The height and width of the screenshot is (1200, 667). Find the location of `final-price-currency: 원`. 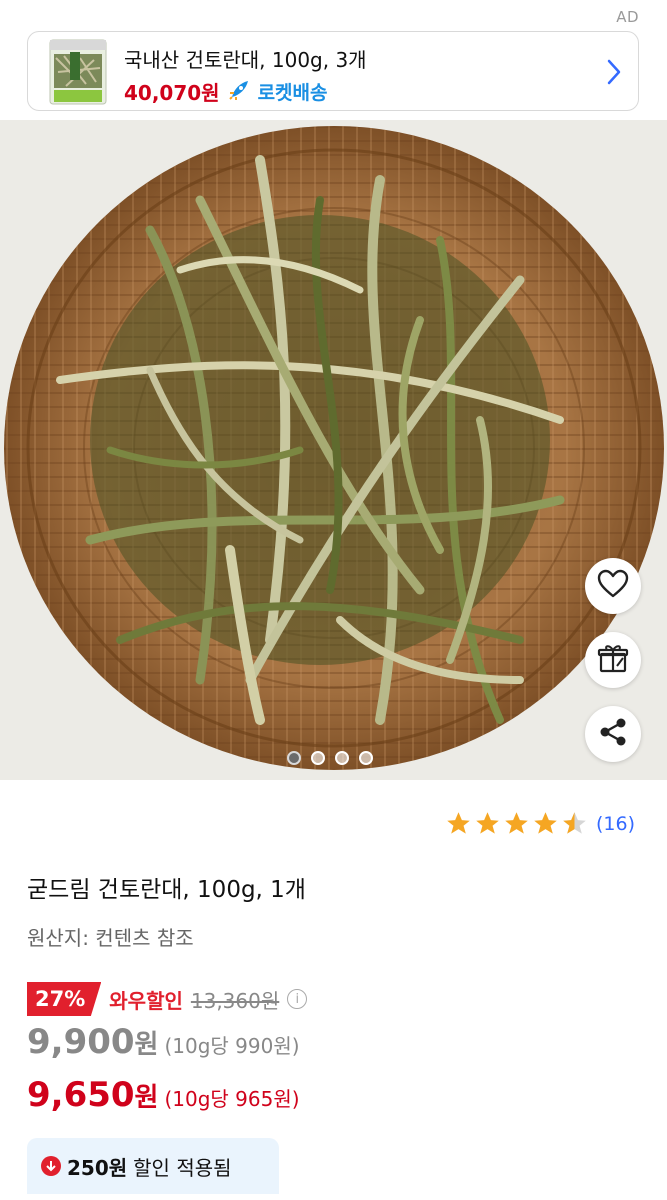

final-price-currency: 원 is located at coordinates (146, 1098).